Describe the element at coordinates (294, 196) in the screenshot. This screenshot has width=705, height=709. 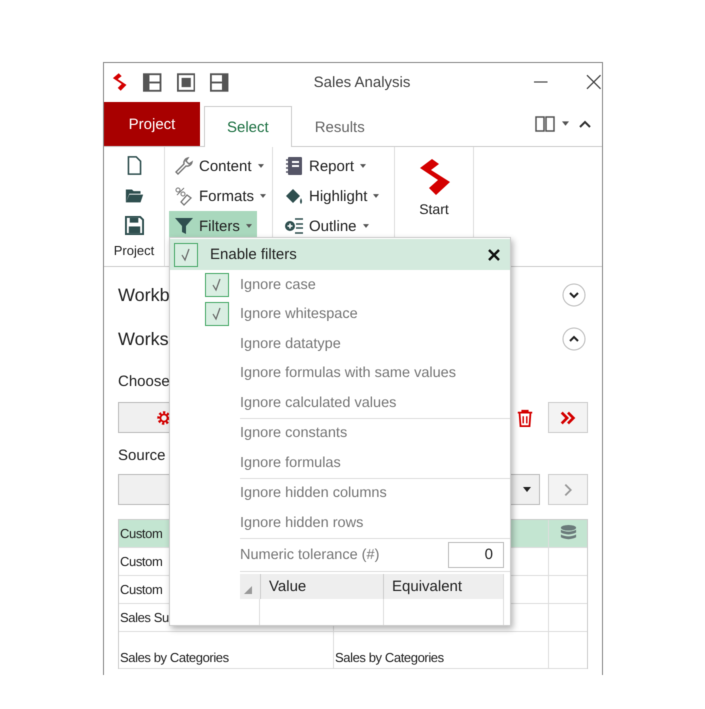
I see `paint-bucket-icon` at that location.